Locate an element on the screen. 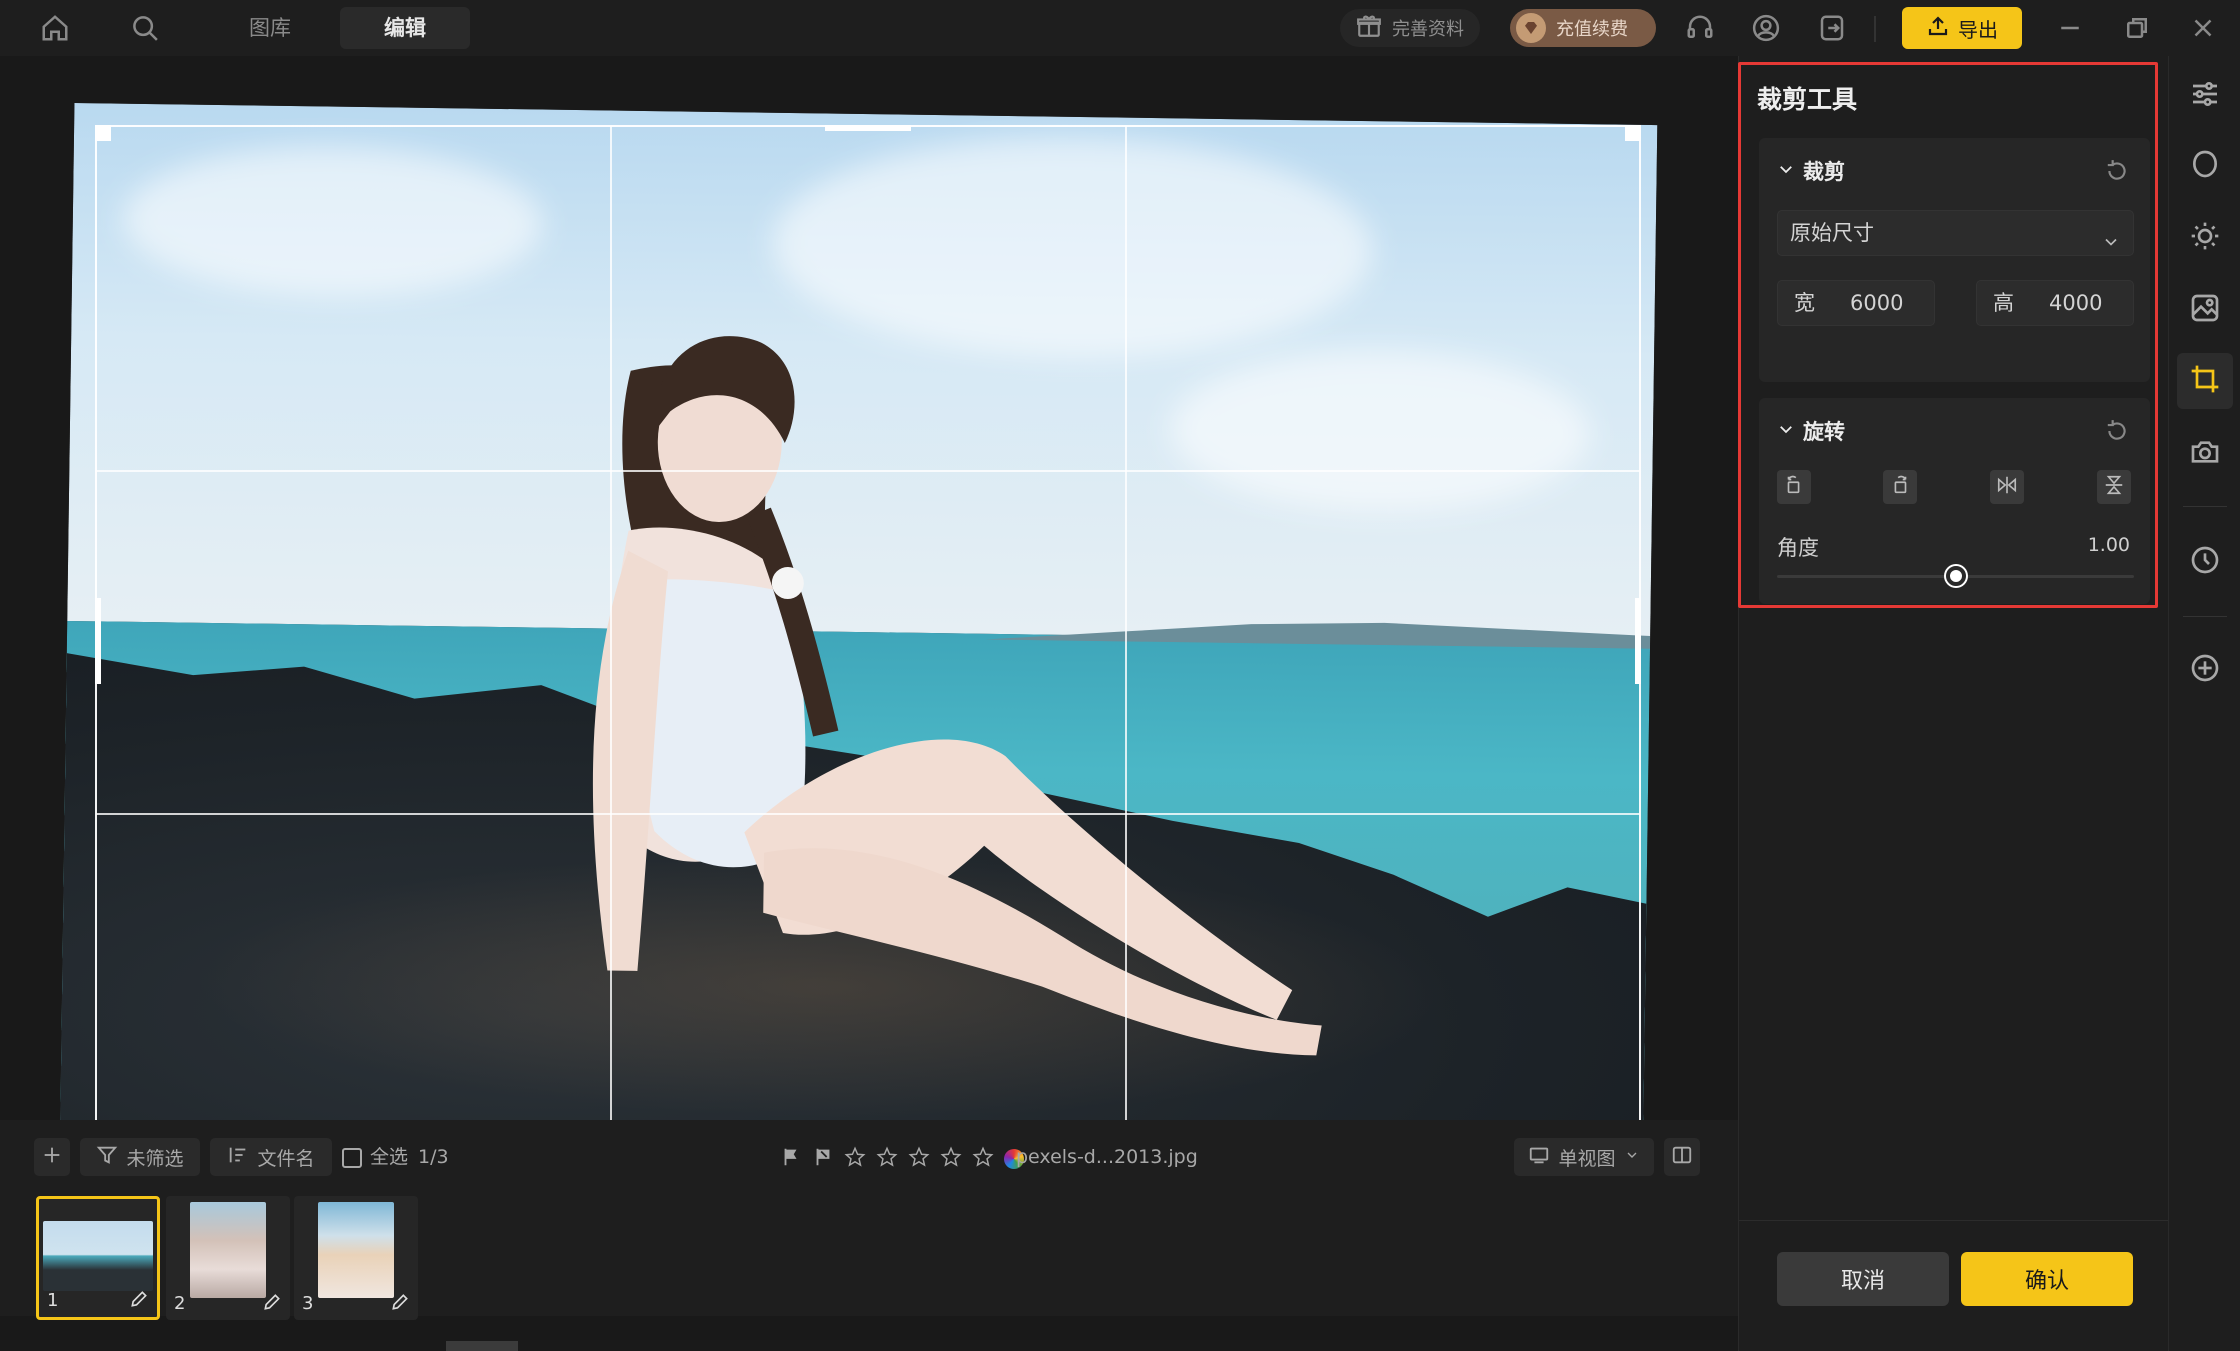 The image size is (2240, 1351). select-all-label: 全选 is located at coordinates (389, 1157).